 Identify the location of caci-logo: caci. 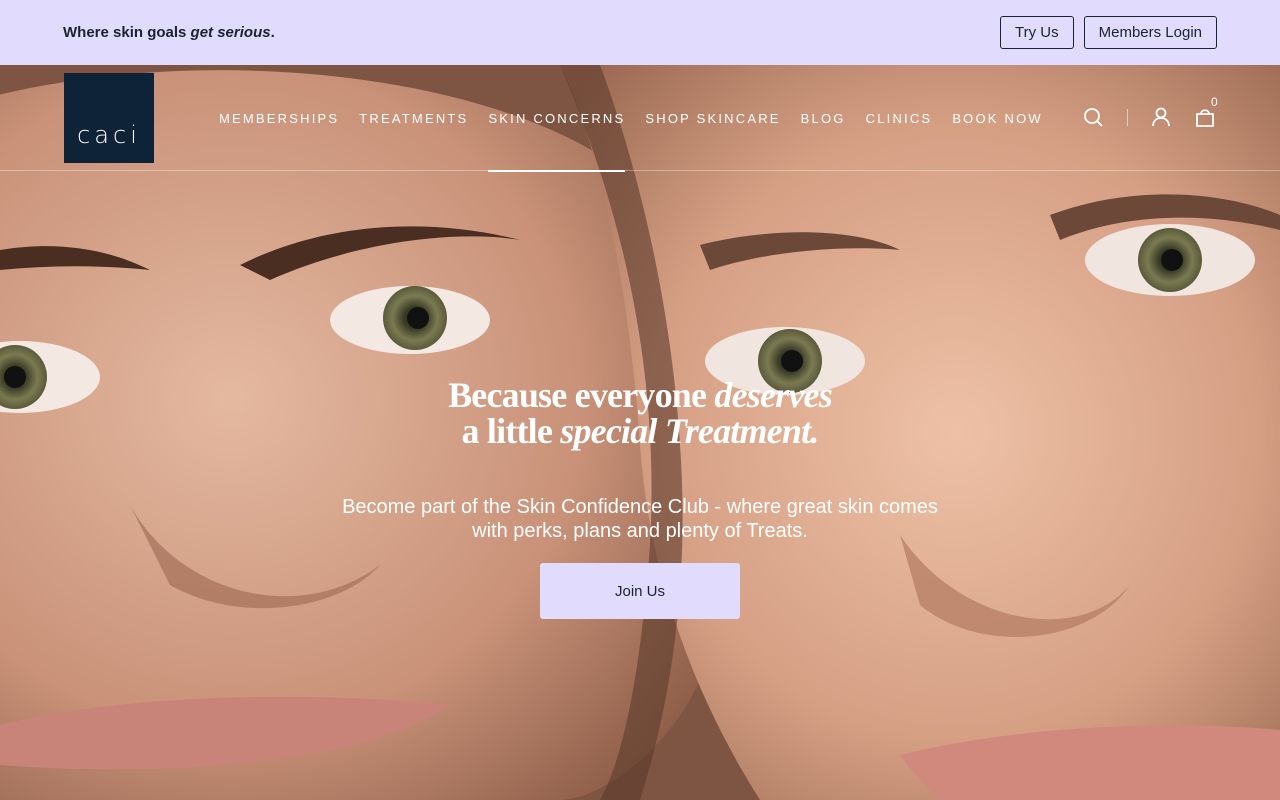
(109, 118).